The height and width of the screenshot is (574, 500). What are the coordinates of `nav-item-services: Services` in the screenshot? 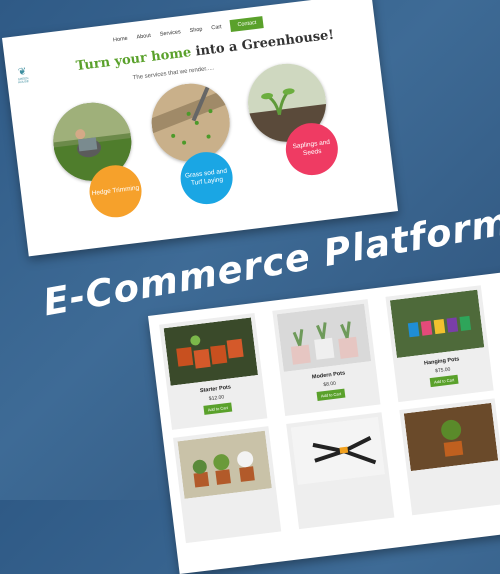 It's located at (170, 33).